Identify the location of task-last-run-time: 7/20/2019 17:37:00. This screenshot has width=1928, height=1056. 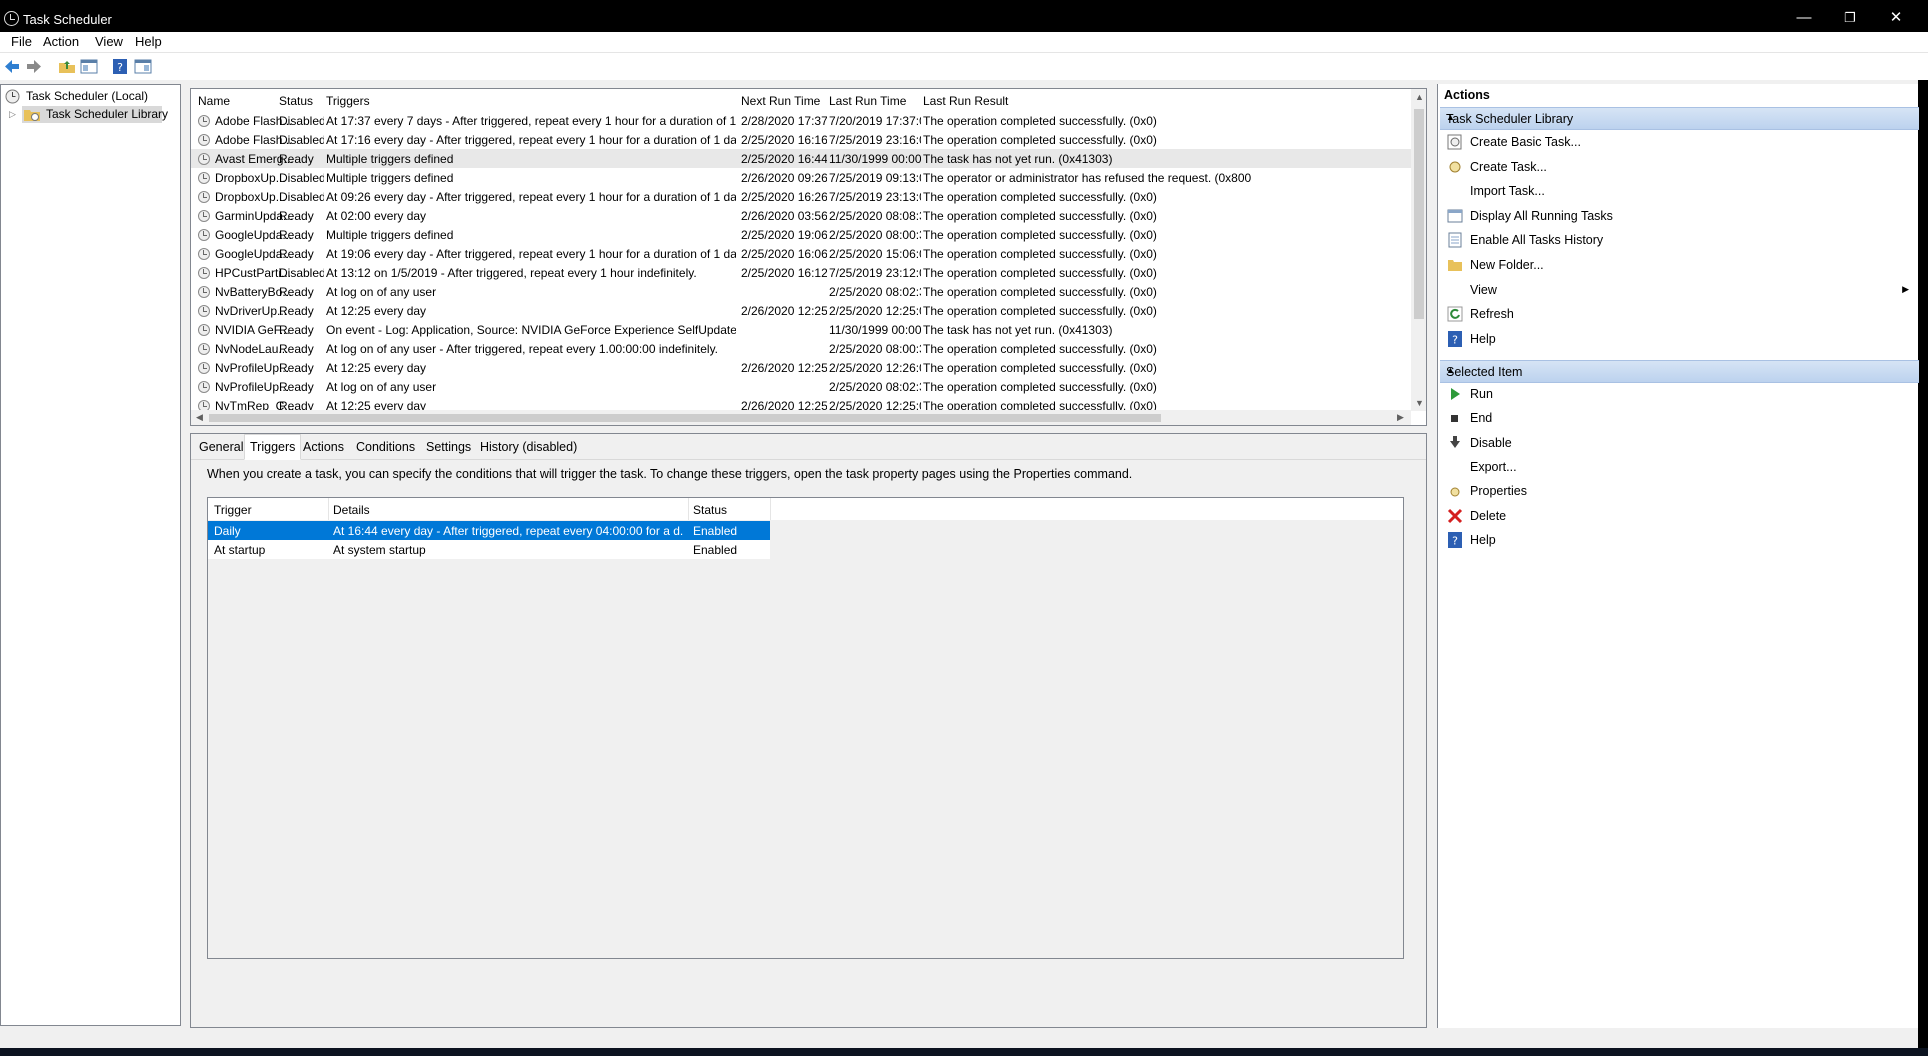
(875, 121).